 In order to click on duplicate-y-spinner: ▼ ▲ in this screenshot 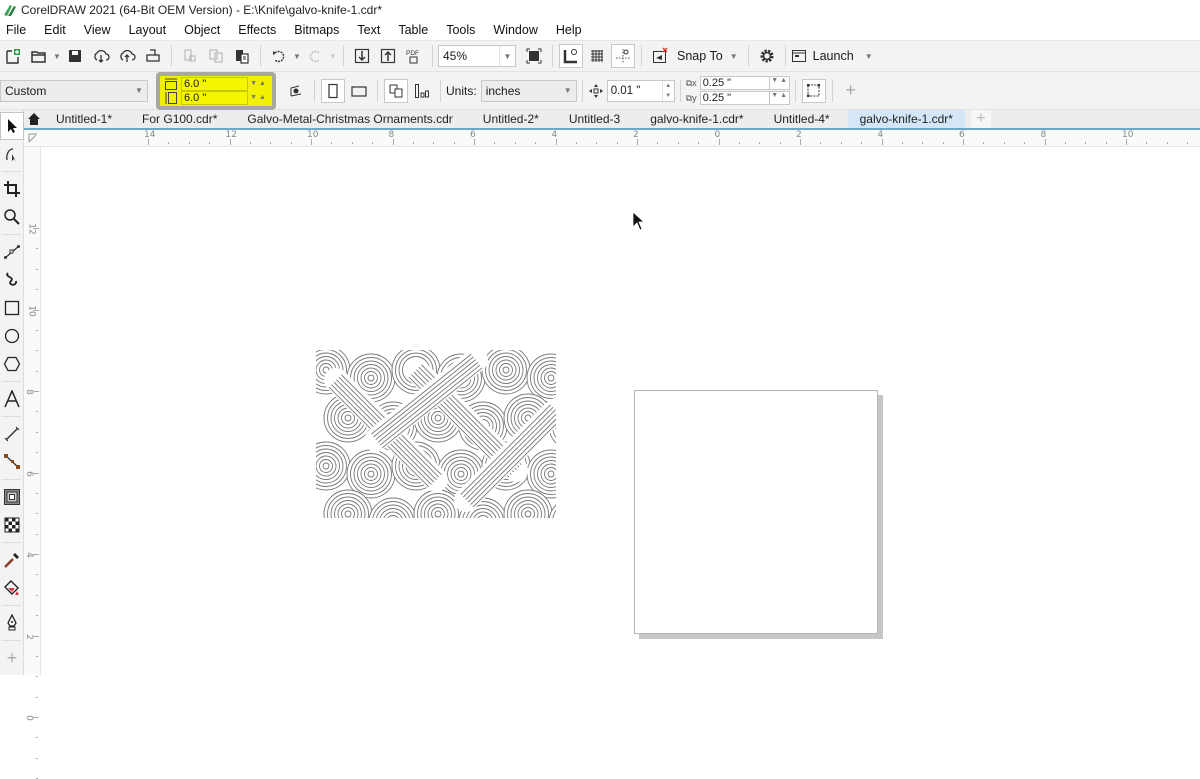, I will do `click(779, 98)`.